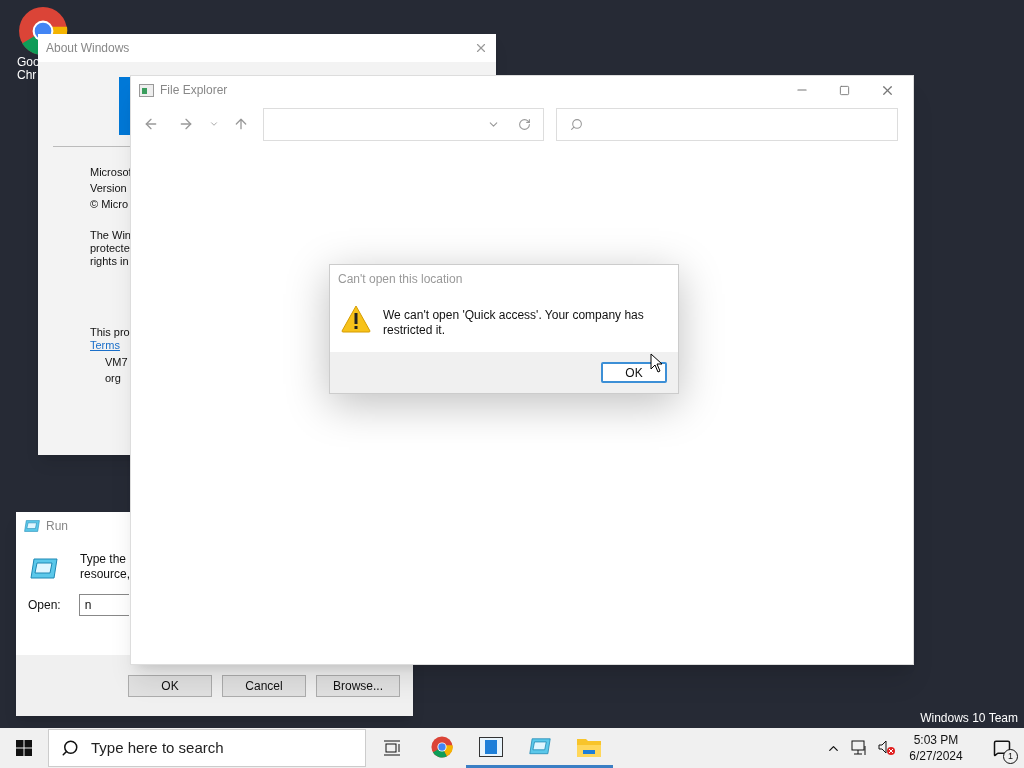 This screenshot has height=768, width=1024. I want to click on cursor-icon, so click(656, 363).